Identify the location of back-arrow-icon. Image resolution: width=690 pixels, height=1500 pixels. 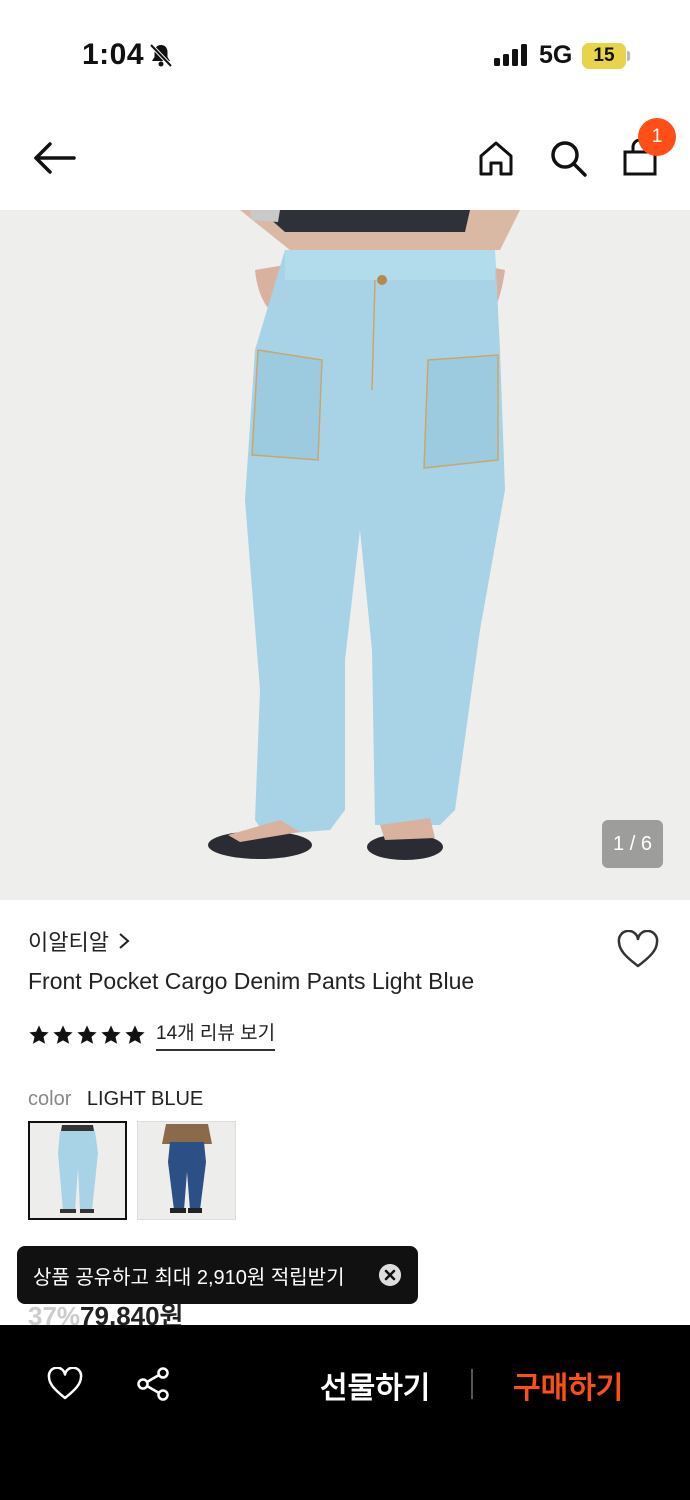
(55, 158).